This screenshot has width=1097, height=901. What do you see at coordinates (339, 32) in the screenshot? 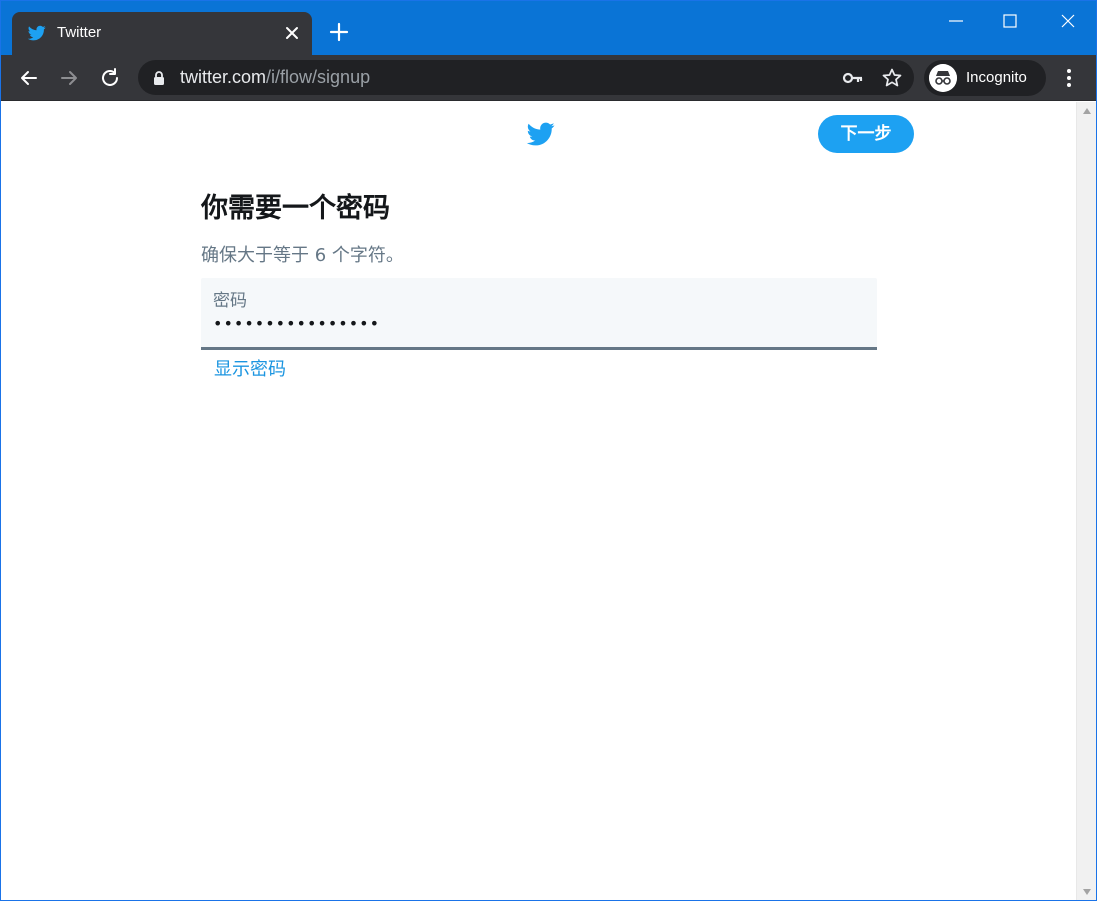
I see `plus-icon` at bounding box center [339, 32].